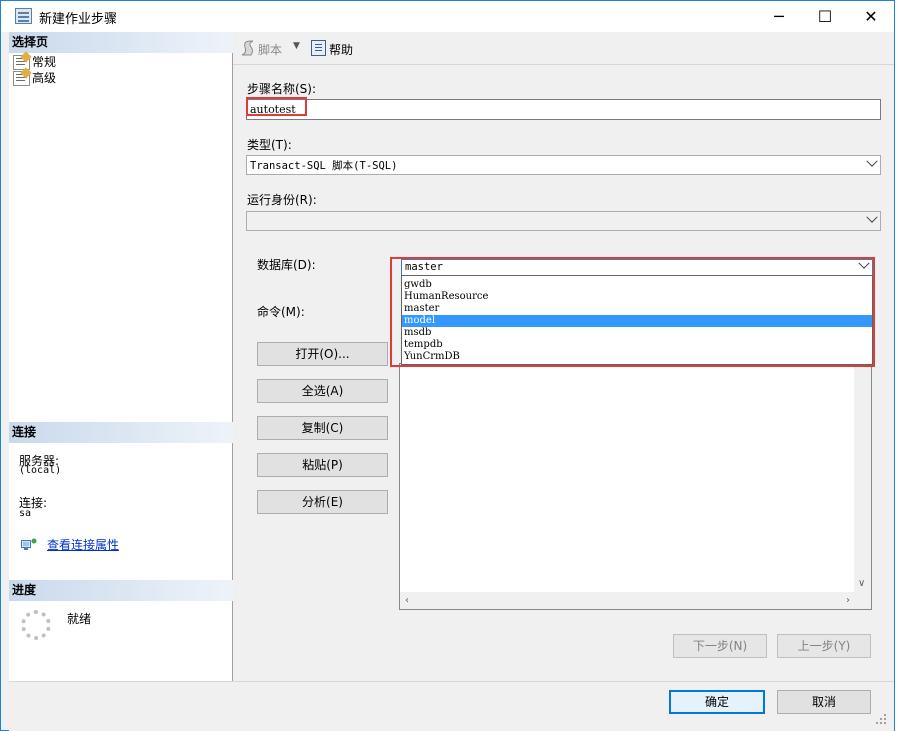 Image resolution: width=901 pixels, height=731 pixels. What do you see at coordinates (563, 109) in the screenshot?
I see `step-name-input: autotest` at bounding box center [563, 109].